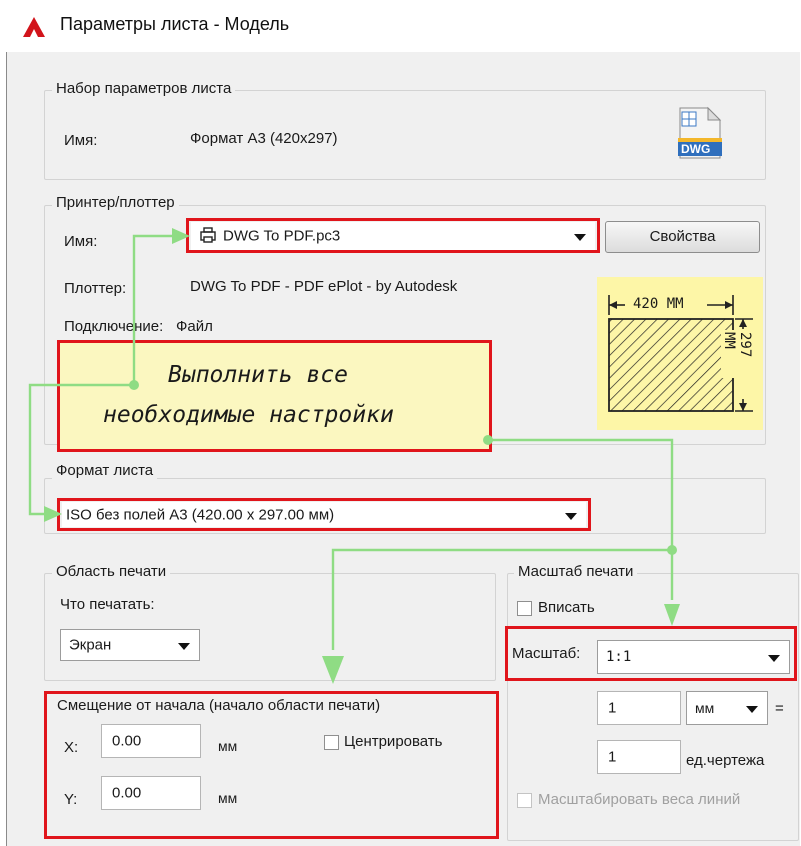 The height and width of the screenshot is (846, 801). What do you see at coordinates (71, 747) in the screenshot?
I see `offset-x-label: X:` at bounding box center [71, 747].